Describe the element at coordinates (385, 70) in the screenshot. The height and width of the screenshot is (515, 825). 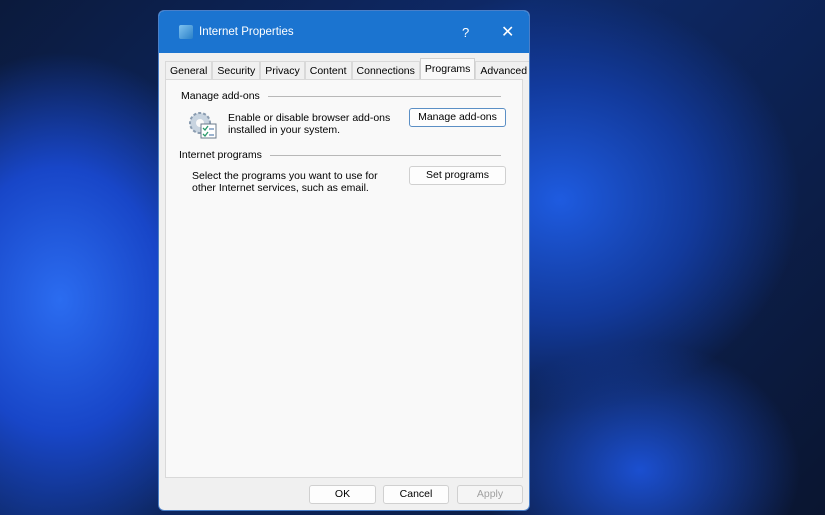
I see `tab-connections: Connections` at that location.